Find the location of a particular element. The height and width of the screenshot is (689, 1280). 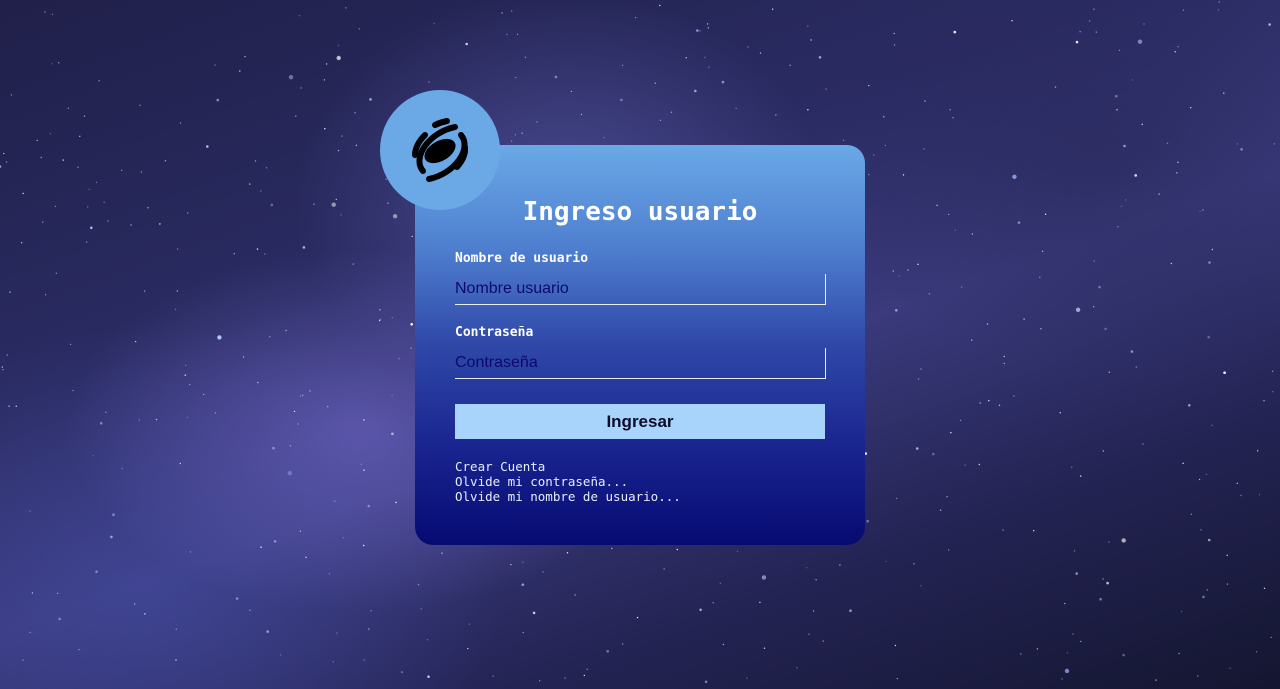

login-button: Ingresar is located at coordinates (640, 421).